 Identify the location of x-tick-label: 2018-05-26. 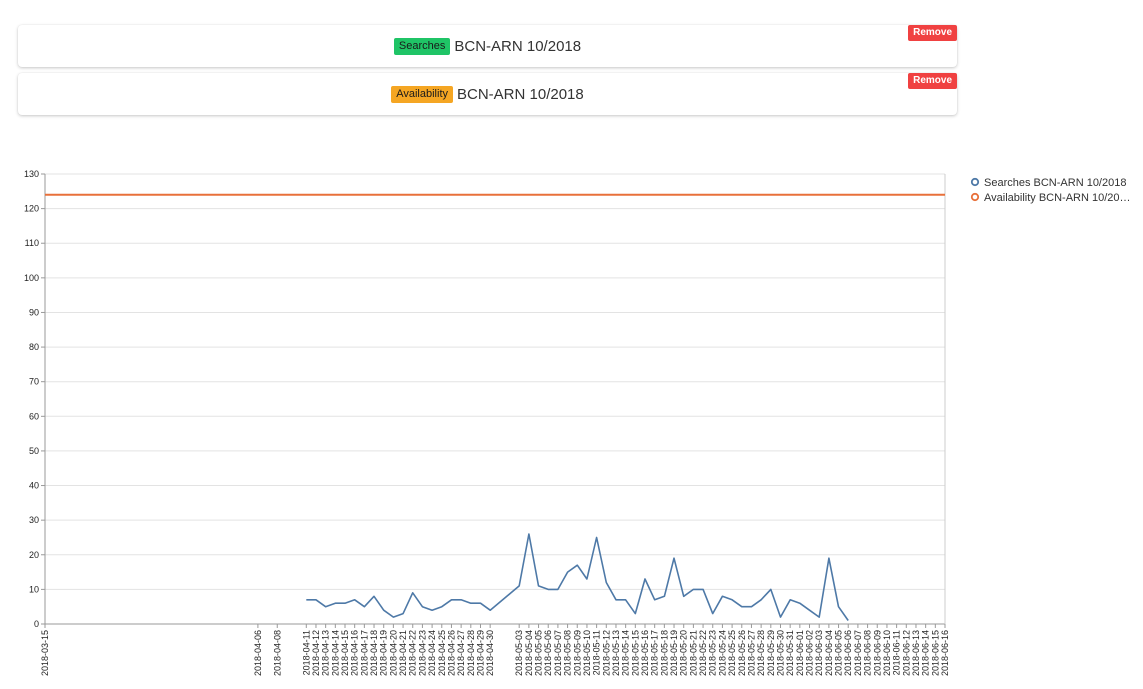
(742, 653).